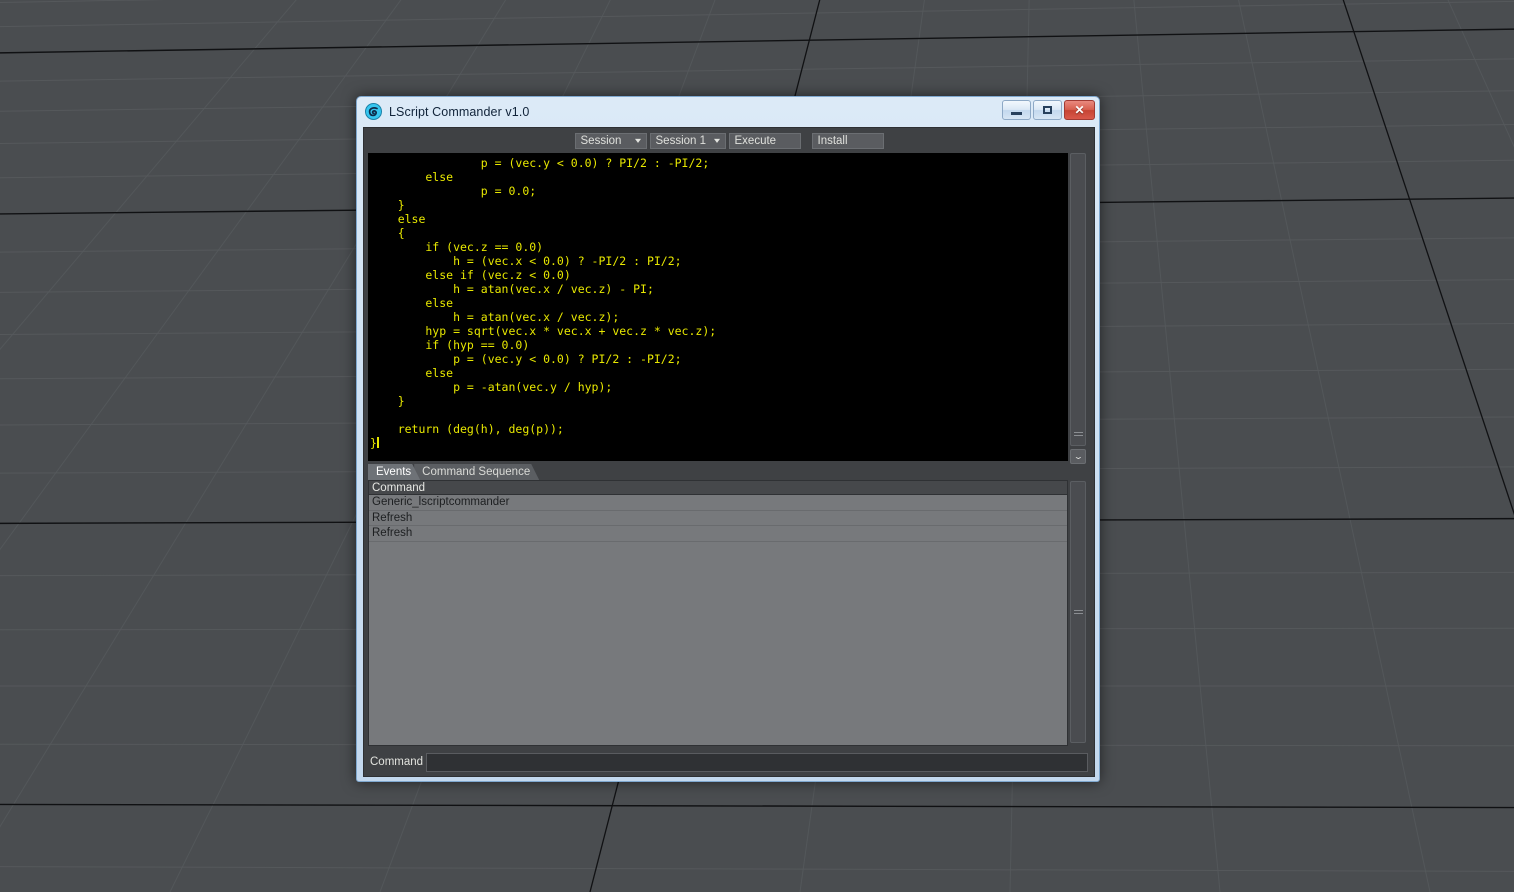 Image resolution: width=1514 pixels, height=892 pixels. What do you see at coordinates (832, 140) in the screenshot?
I see `install-button-label: Install` at bounding box center [832, 140].